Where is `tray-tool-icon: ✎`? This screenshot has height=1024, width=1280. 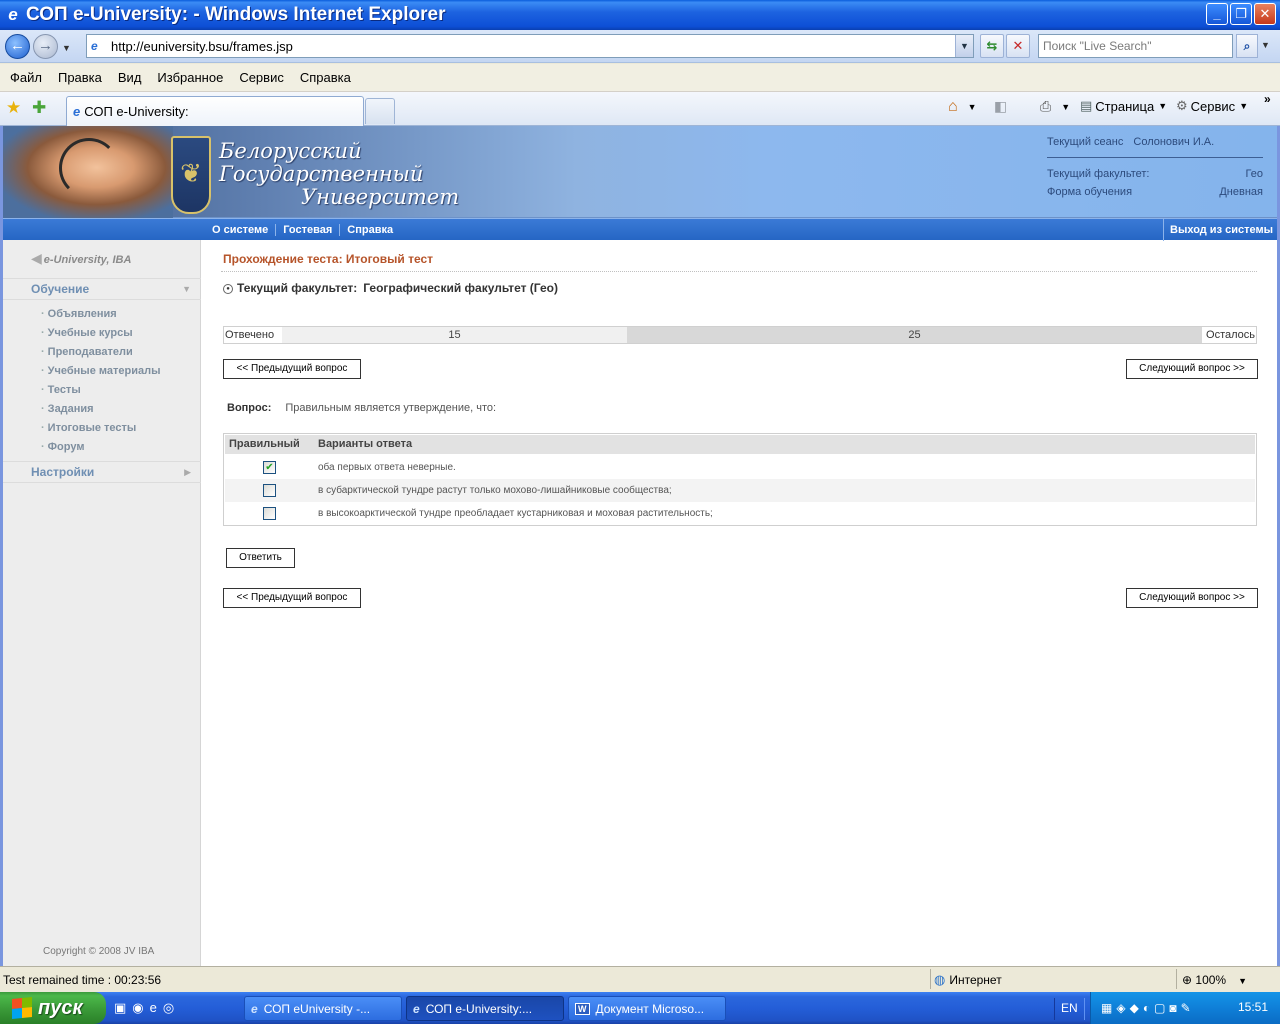
tray-tool-icon: ✎ is located at coordinates (1186, 1008).